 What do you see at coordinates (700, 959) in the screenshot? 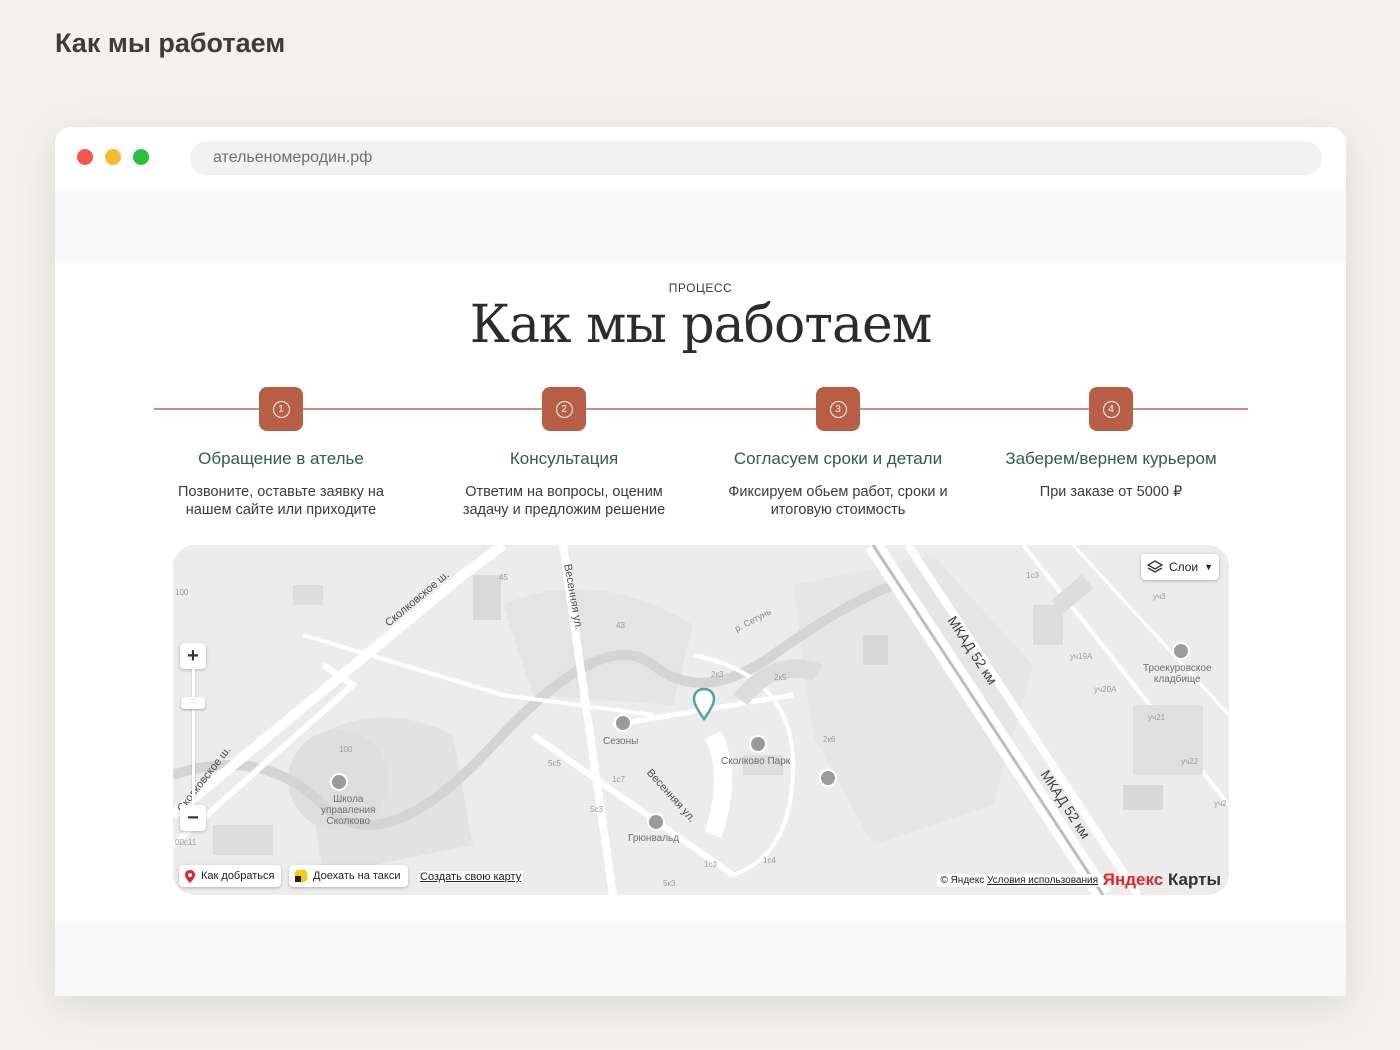
I see `footer-band` at bounding box center [700, 959].